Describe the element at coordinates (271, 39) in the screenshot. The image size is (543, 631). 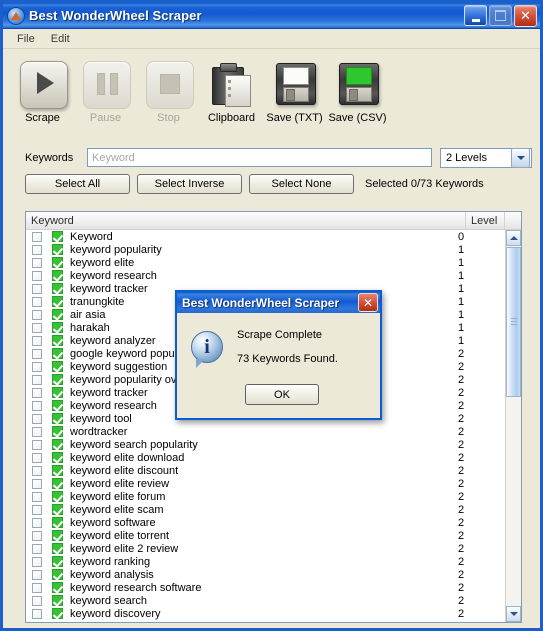
I see `menu-bar: File Edit` at that location.